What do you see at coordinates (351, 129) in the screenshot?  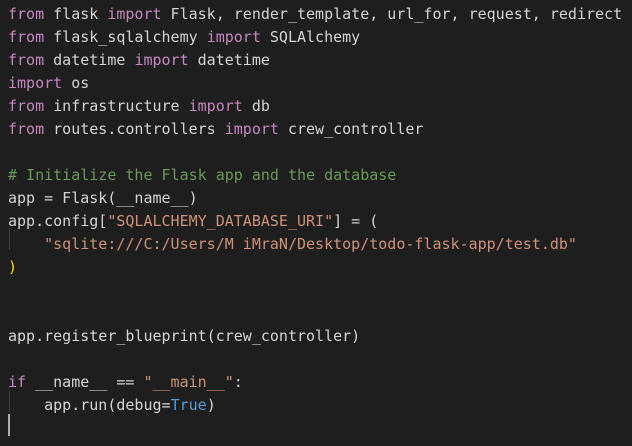 I see `code-token: crew_controller` at bounding box center [351, 129].